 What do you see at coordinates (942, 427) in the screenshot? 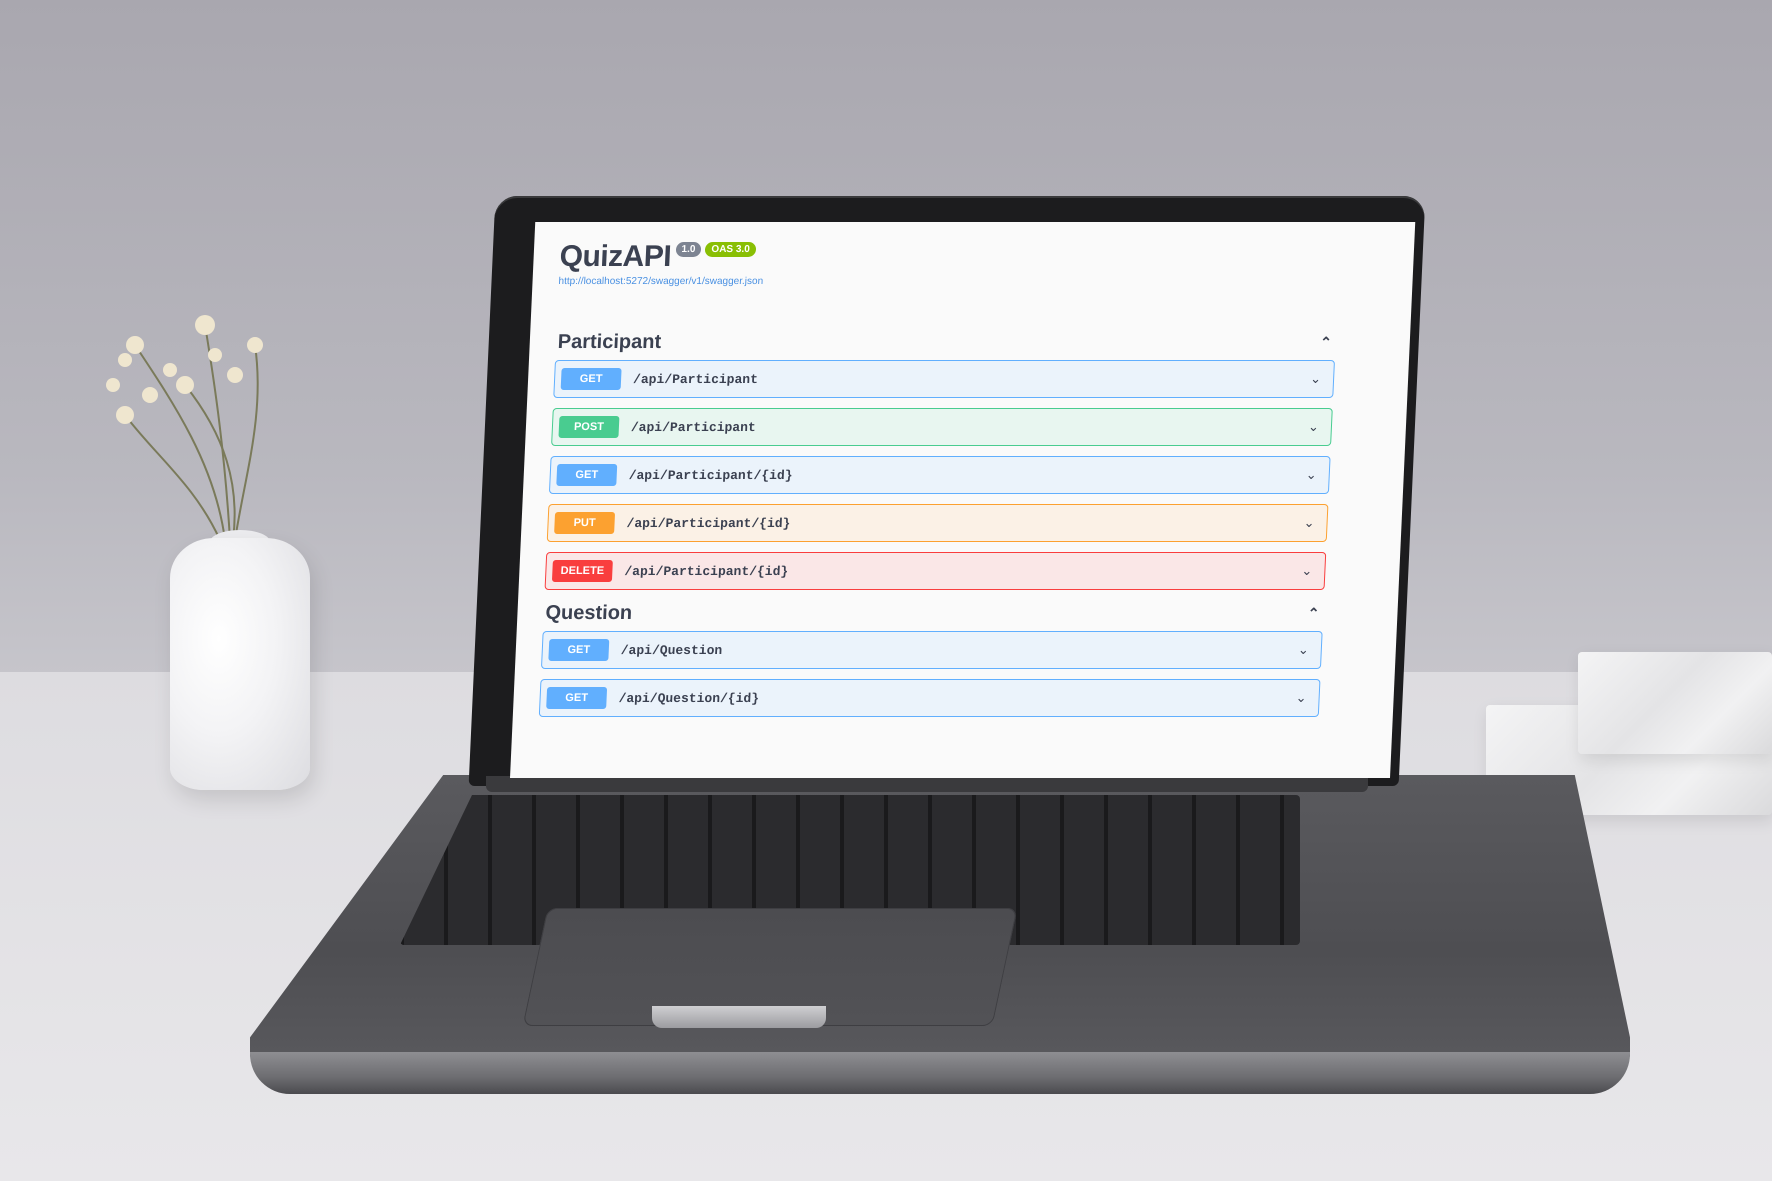
I see `operation-post-participant: POST /api/Participant ⌄` at bounding box center [942, 427].